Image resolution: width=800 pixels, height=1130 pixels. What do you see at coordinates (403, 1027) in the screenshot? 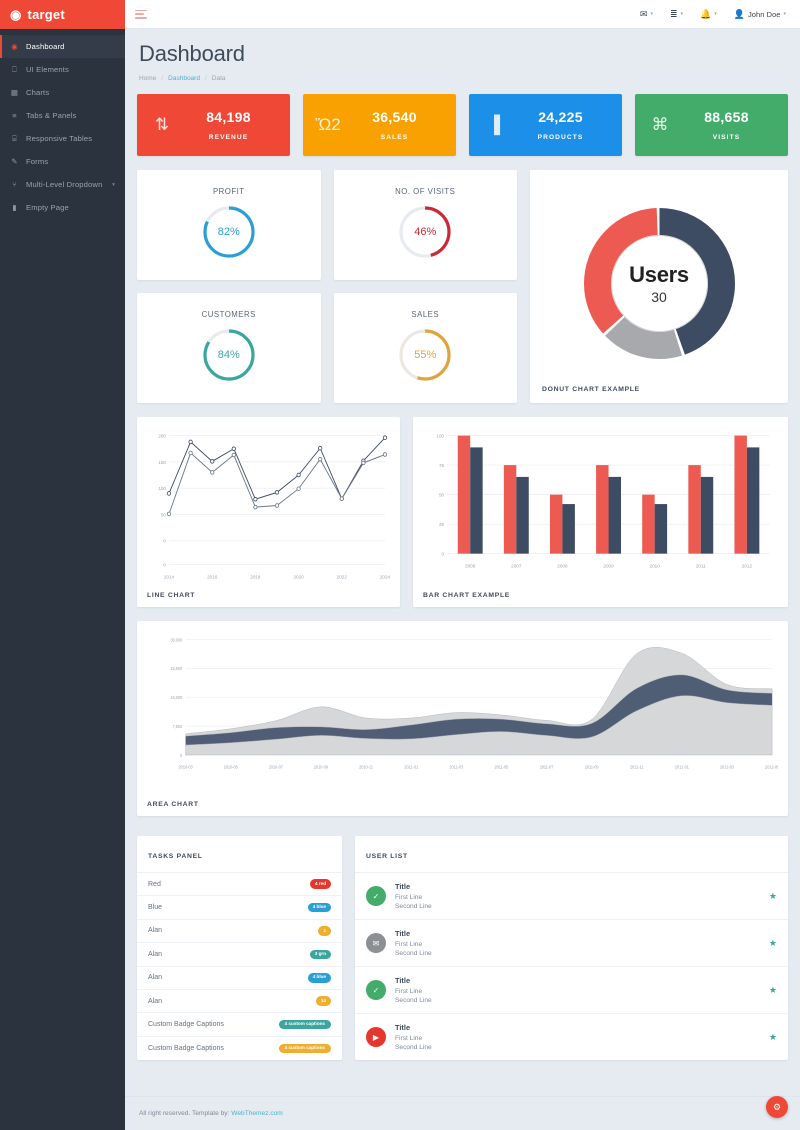
I see `user-title: Title` at bounding box center [403, 1027].